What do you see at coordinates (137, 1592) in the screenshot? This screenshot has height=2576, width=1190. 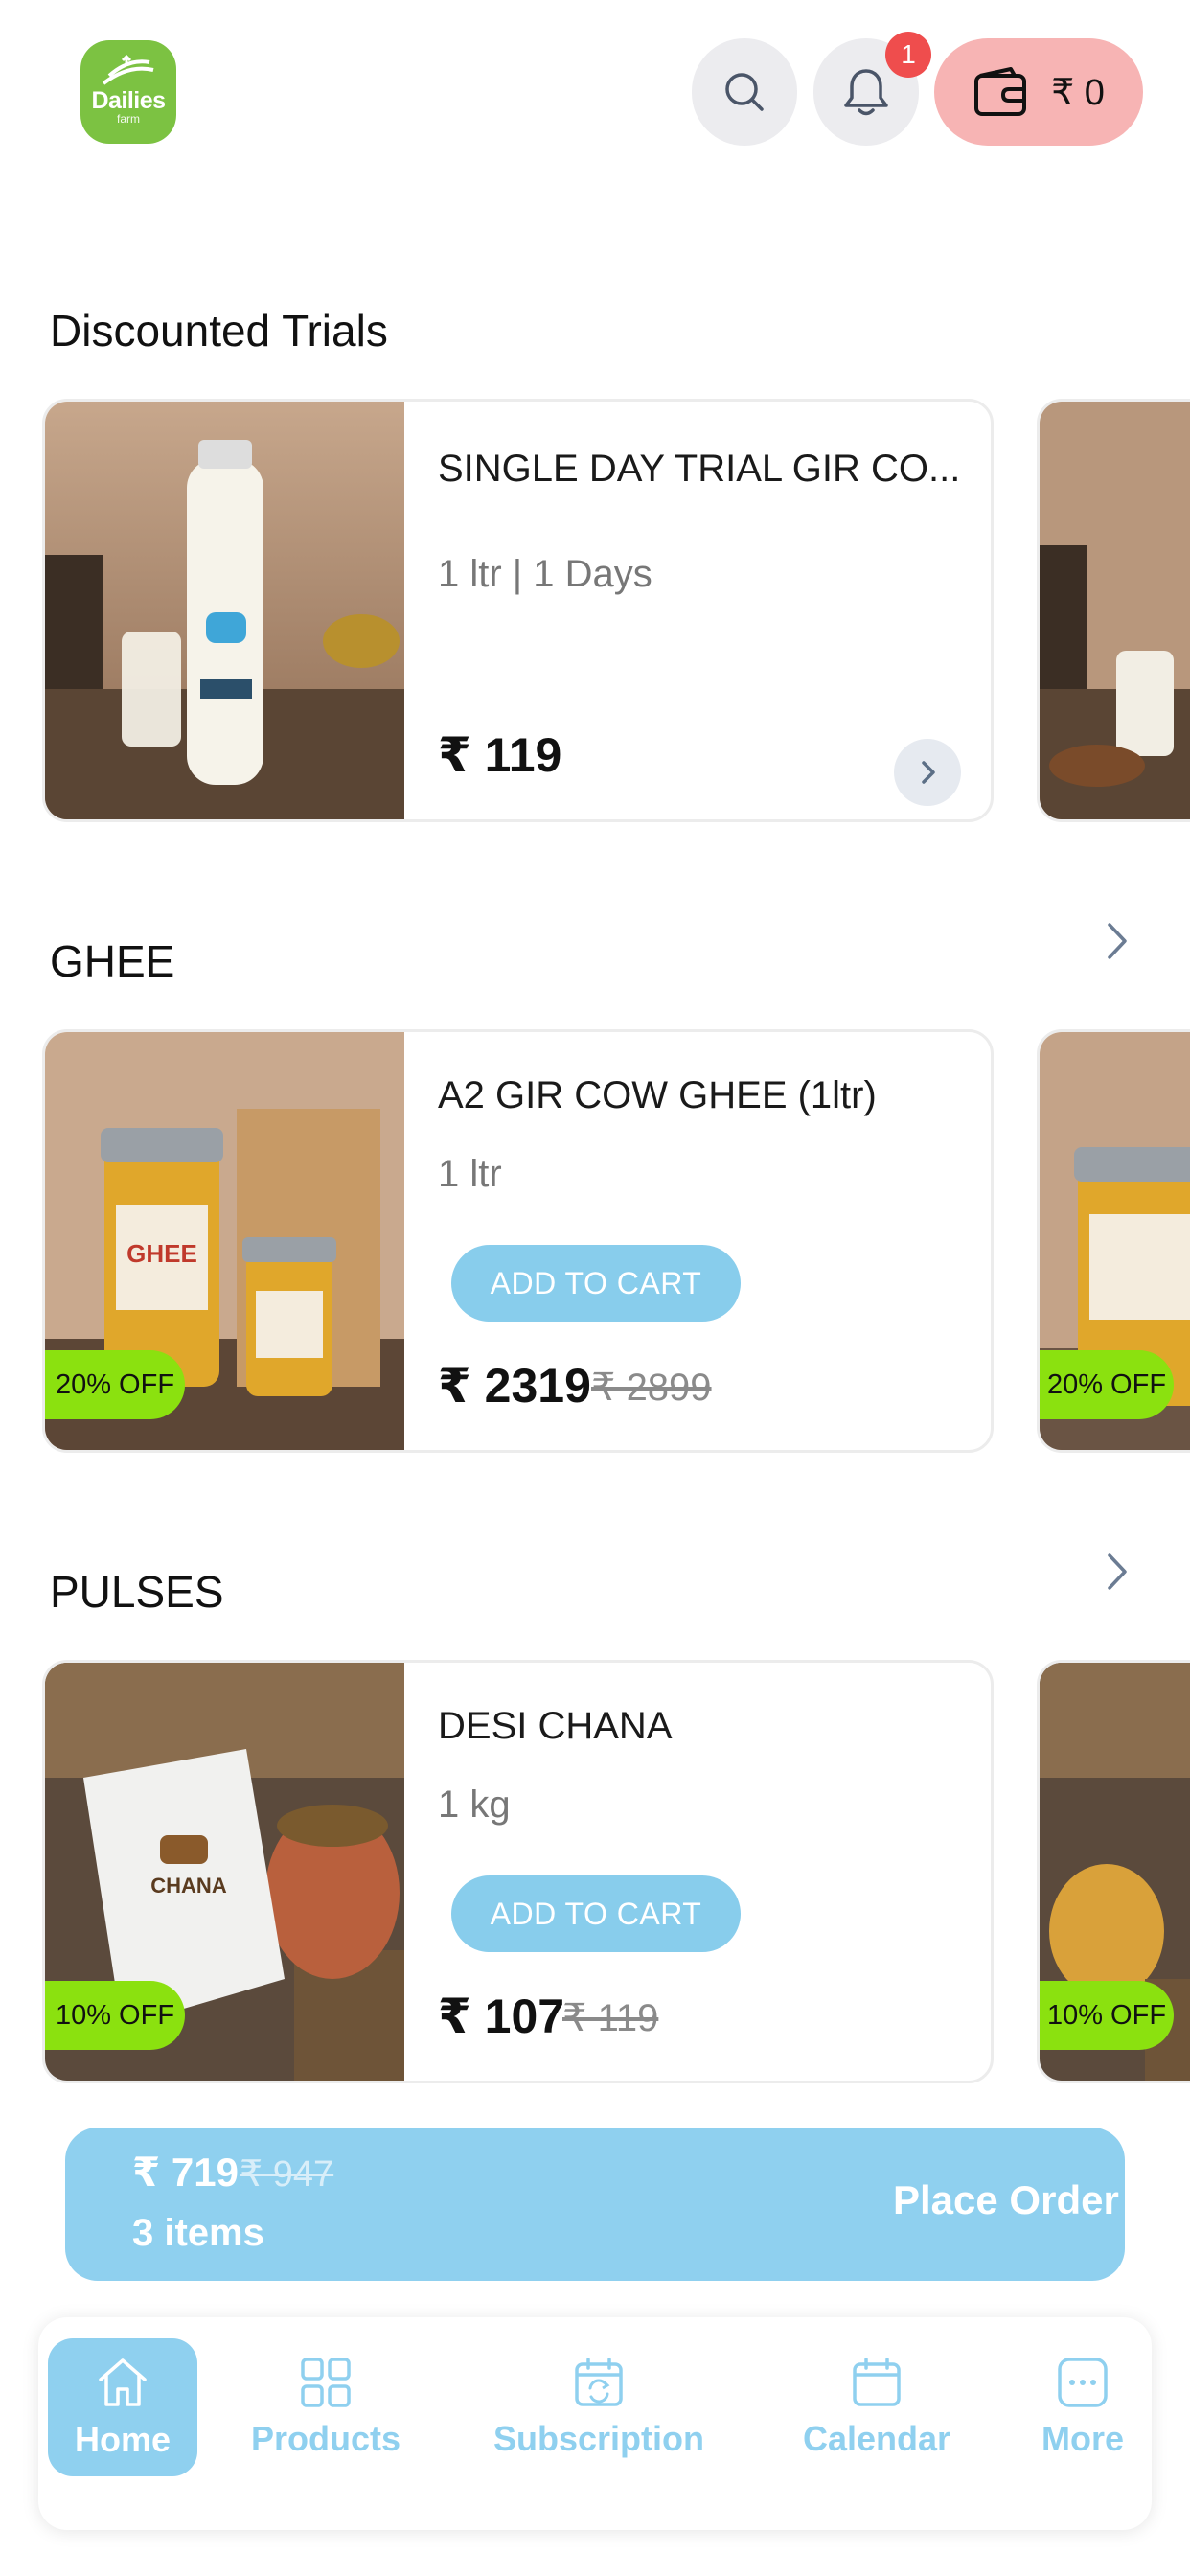 I see `section-title-pulses: PULSES` at bounding box center [137, 1592].